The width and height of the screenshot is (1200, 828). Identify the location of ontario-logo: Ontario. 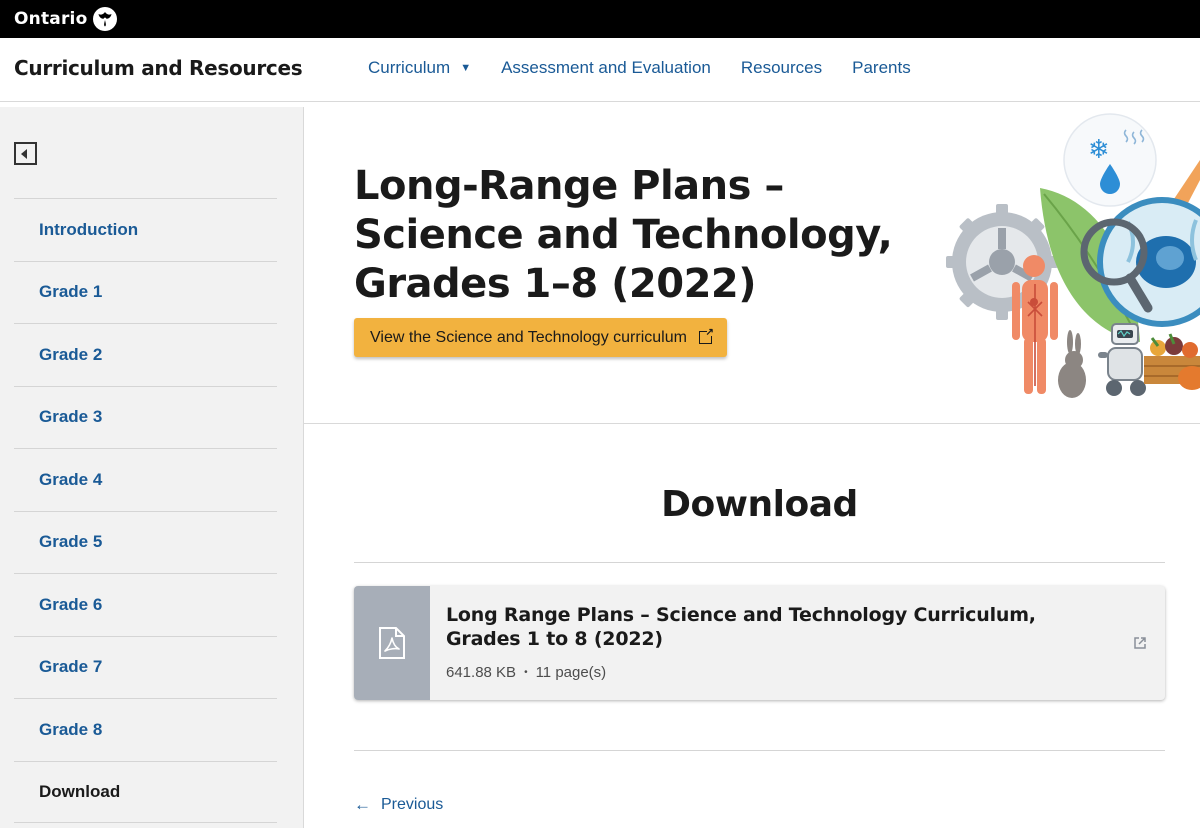
(66, 19).